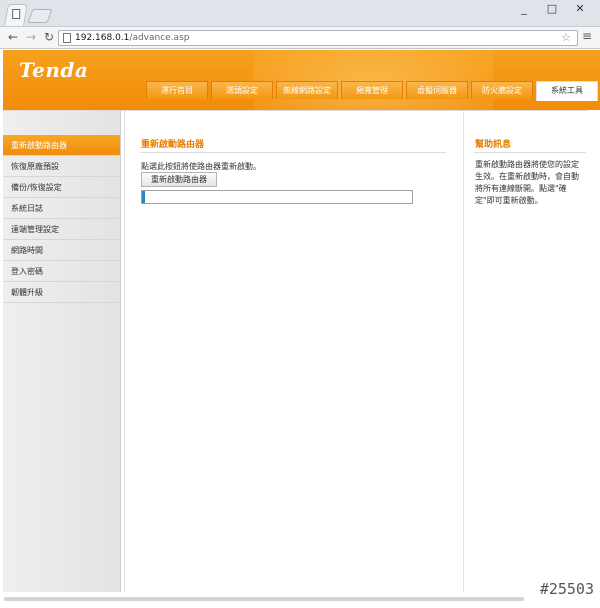 This screenshot has height=608, width=600. Describe the element at coordinates (61, 208) in the screenshot. I see `sidebar-item-system-log: 系統日誌` at that location.